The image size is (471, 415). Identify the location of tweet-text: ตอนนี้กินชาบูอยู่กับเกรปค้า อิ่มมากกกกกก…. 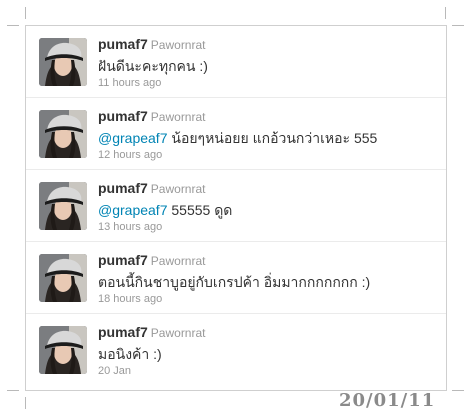
(268, 282).